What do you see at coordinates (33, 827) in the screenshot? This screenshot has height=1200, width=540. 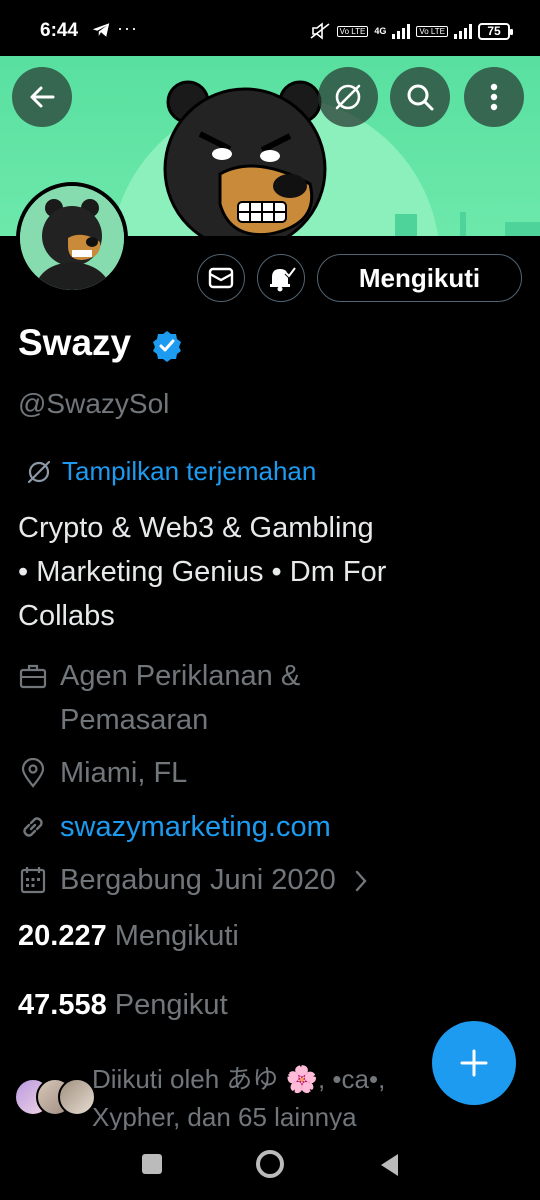 I see `link-icon` at bounding box center [33, 827].